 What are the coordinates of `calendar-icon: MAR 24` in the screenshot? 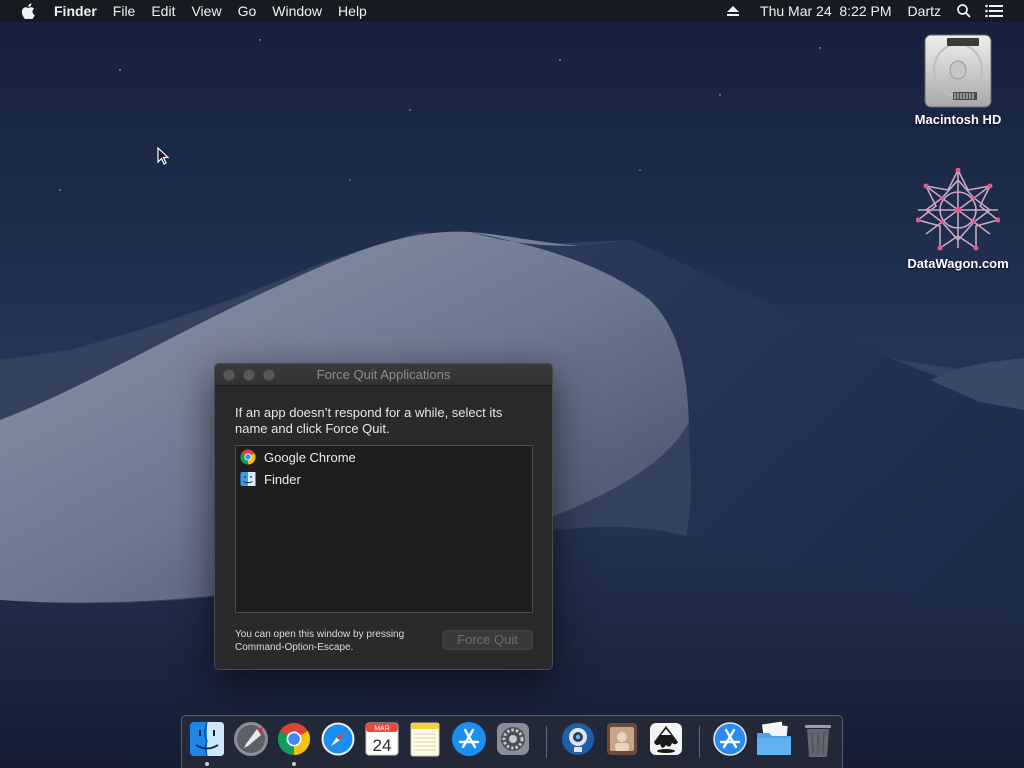 It's located at (382, 739).